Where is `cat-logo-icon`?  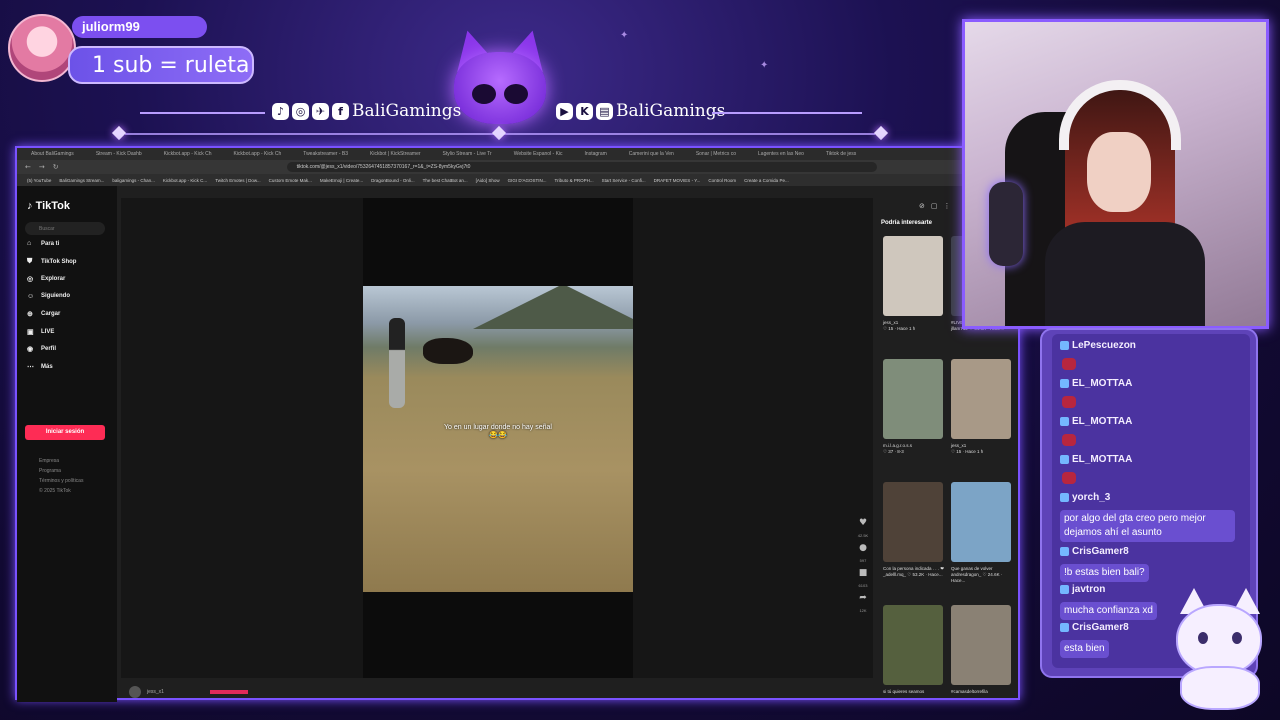
cat-logo-icon is located at coordinates (500, 76).